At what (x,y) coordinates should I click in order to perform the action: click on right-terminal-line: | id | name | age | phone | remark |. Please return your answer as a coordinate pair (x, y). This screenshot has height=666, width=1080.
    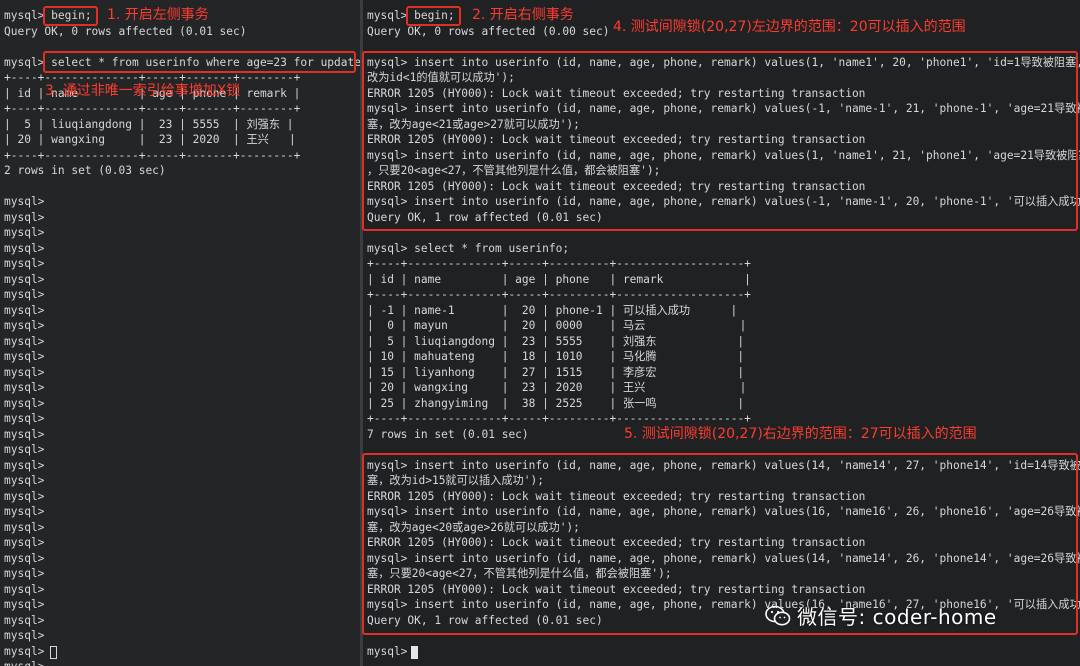
    Looking at the image, I should click on (559, 279).